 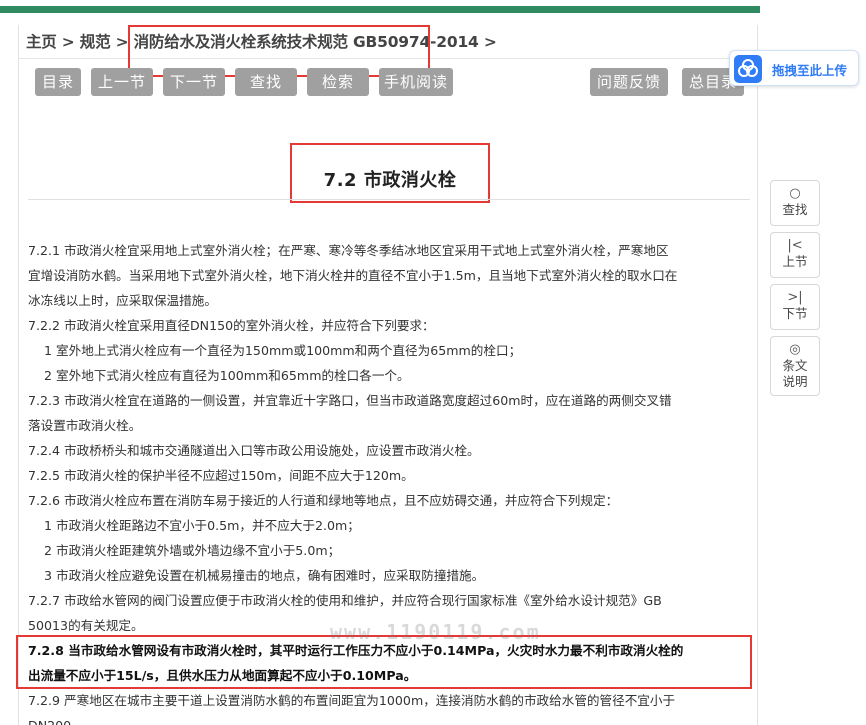 I want to click on cloud-upload-icon, so click(x=748, y=69).